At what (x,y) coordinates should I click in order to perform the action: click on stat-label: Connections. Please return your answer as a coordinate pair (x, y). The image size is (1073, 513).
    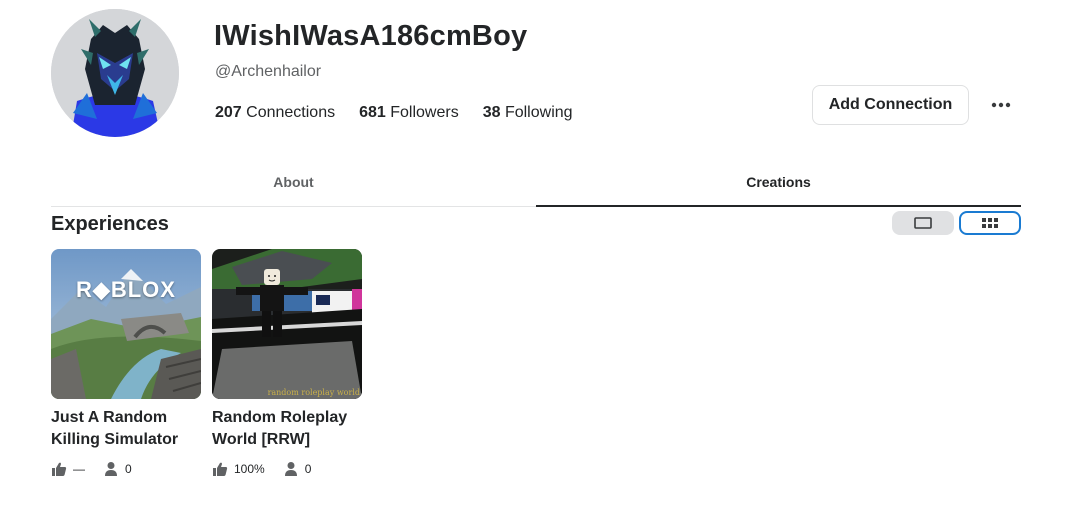
    Looking at the image, I should click on (291, 112).